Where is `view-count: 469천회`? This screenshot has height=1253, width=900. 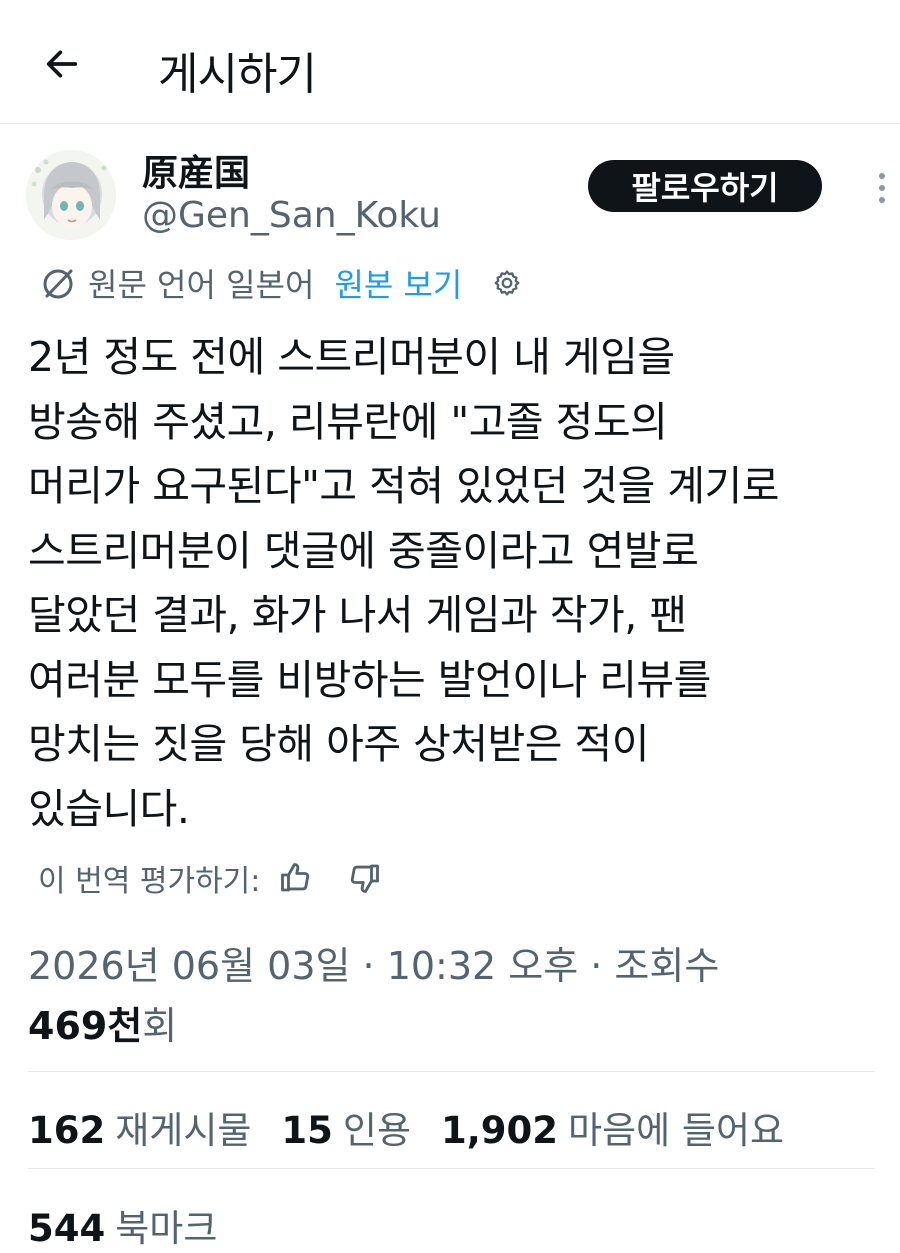 view-count: 469천회 is located at coordinates (102, 1022).